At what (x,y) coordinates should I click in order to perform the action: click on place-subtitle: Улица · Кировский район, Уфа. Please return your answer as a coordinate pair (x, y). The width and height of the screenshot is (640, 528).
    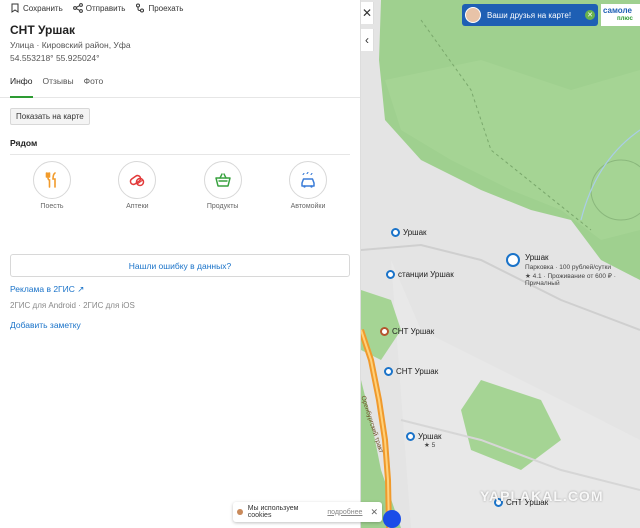
    Looking at the image, I should click on (70, 45).